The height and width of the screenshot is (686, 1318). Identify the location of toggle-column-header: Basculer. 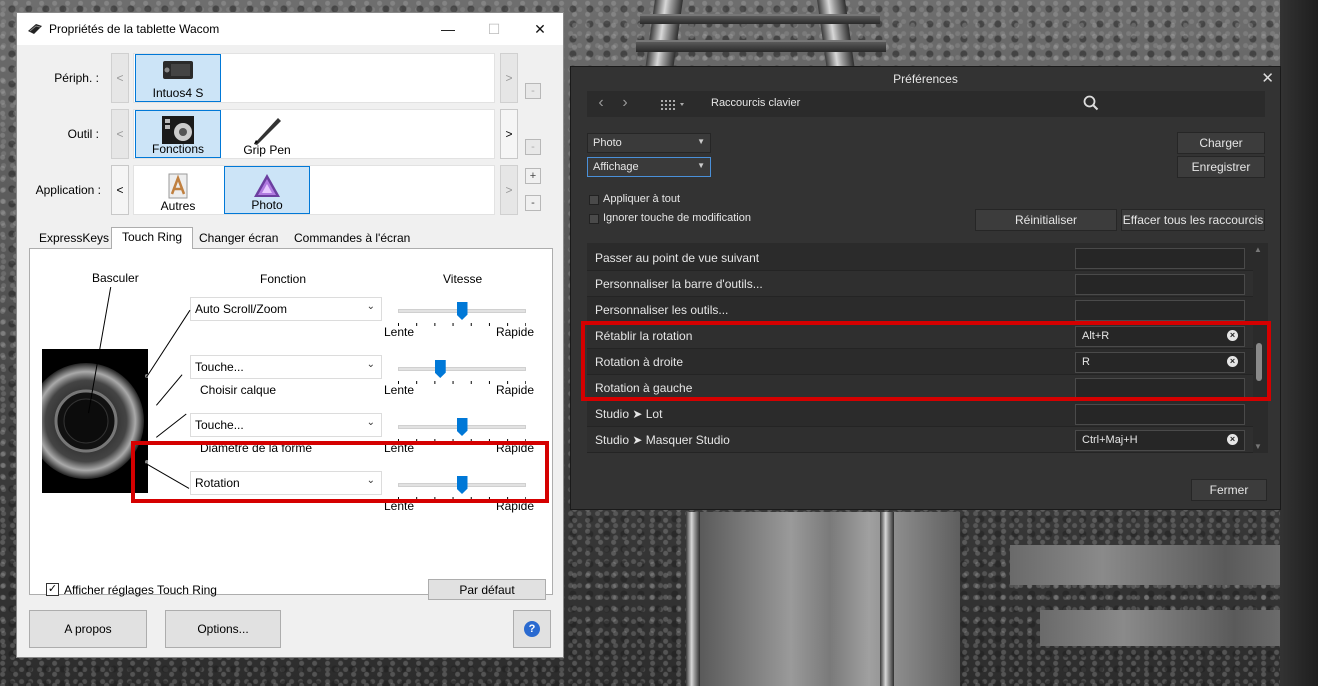
(115, 278).